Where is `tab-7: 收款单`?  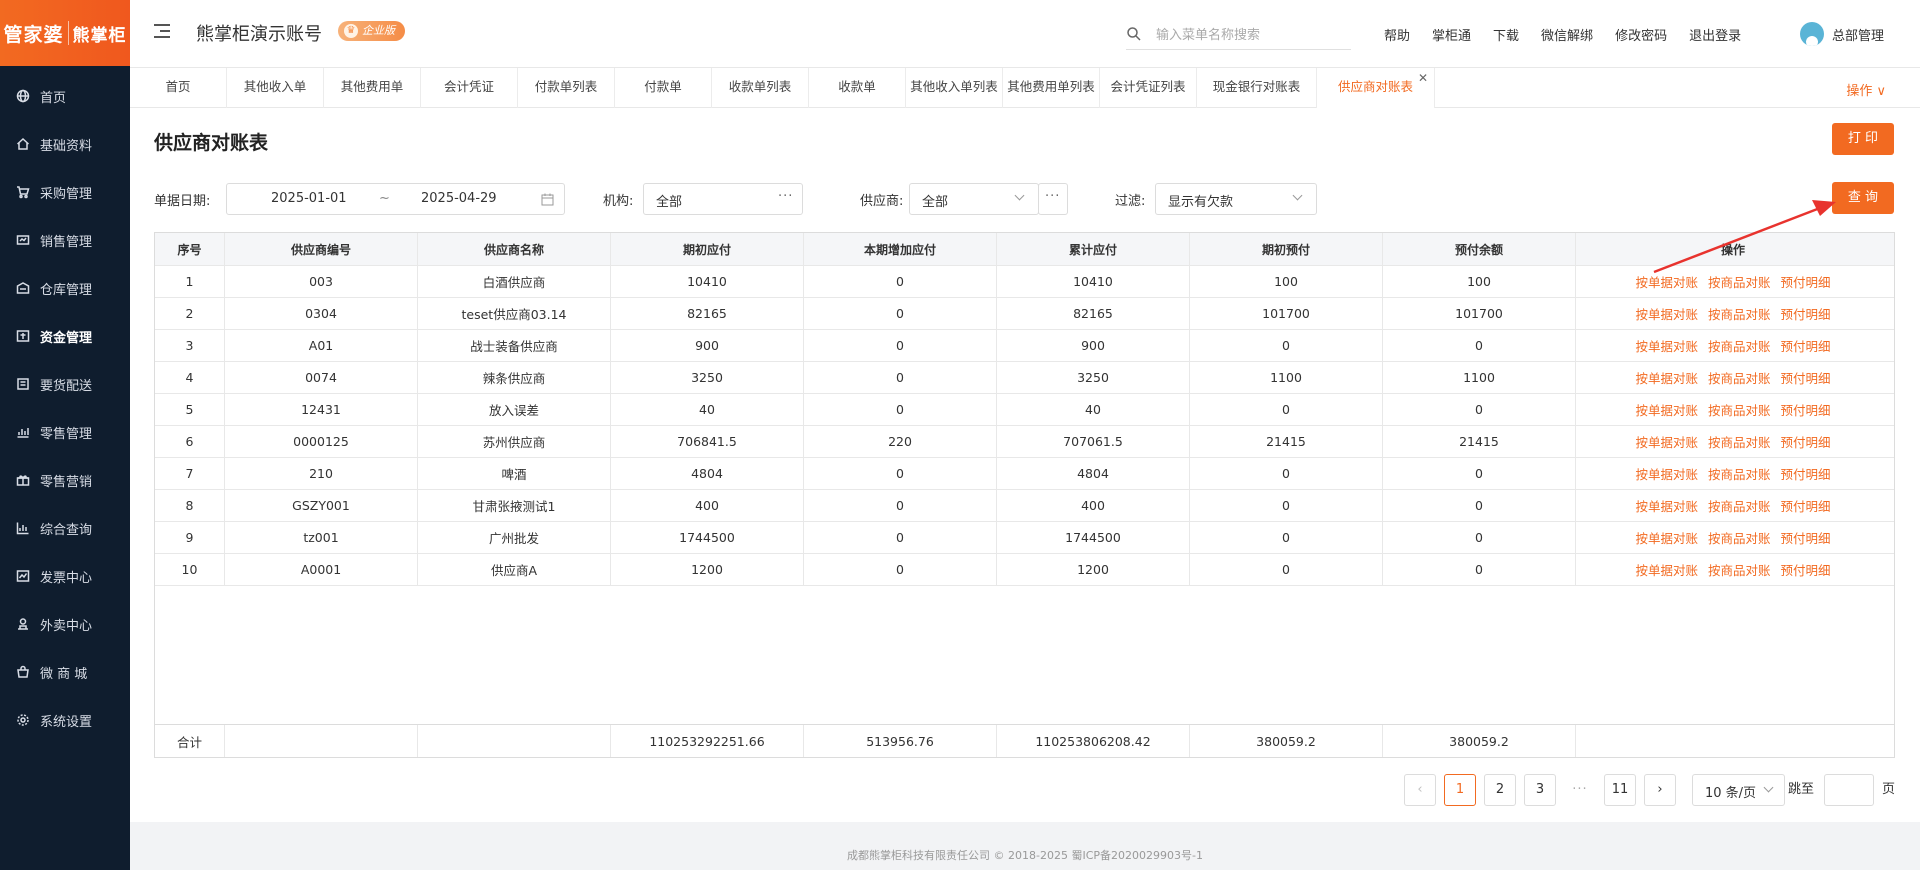
tab-7: 收款单 is located at coordinates (857, 88).